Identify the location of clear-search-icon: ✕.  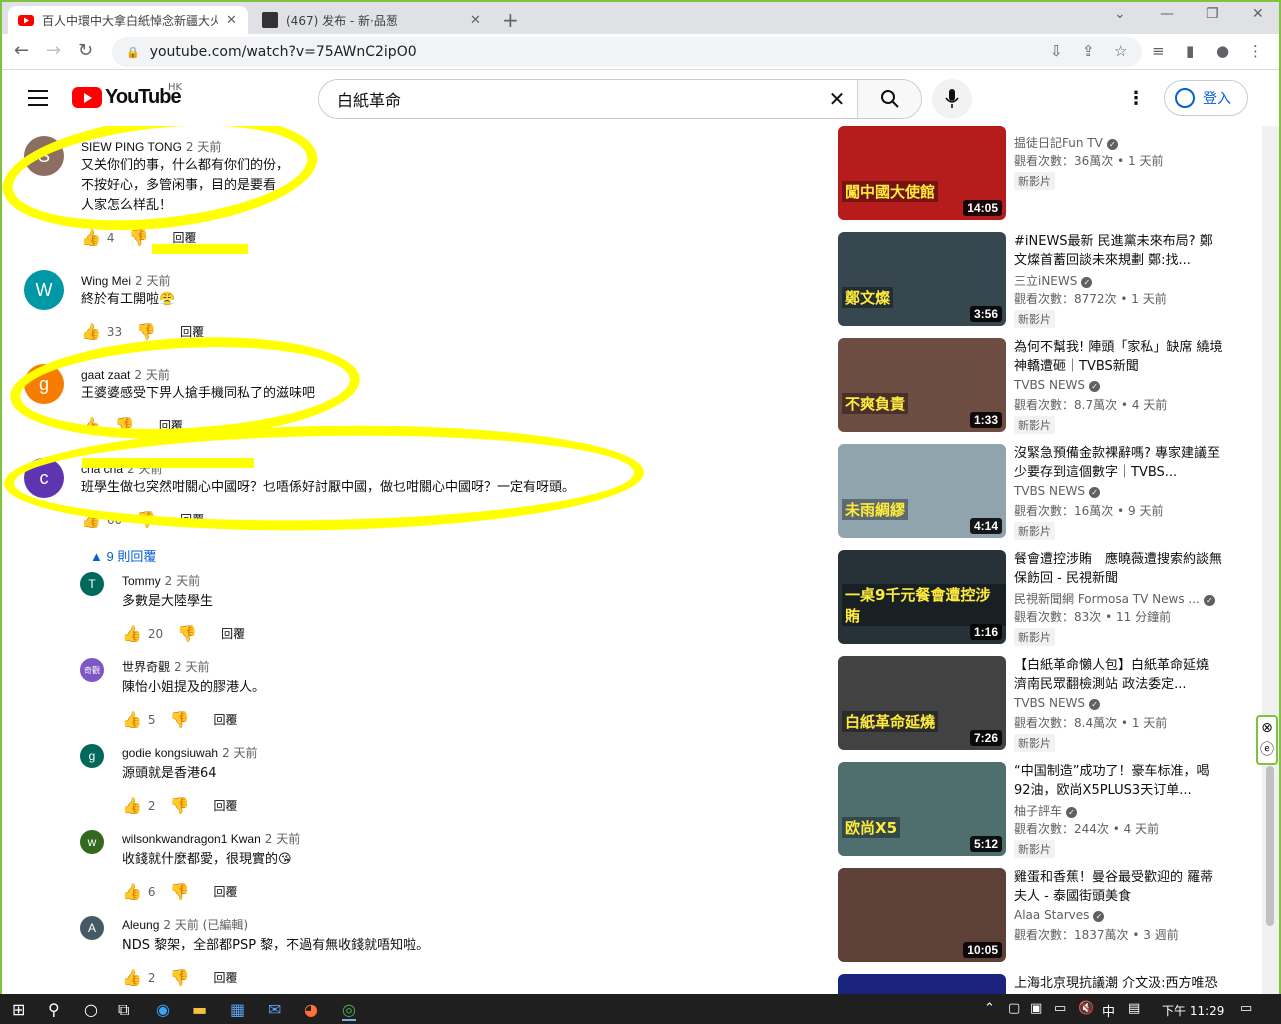
(837, 99).